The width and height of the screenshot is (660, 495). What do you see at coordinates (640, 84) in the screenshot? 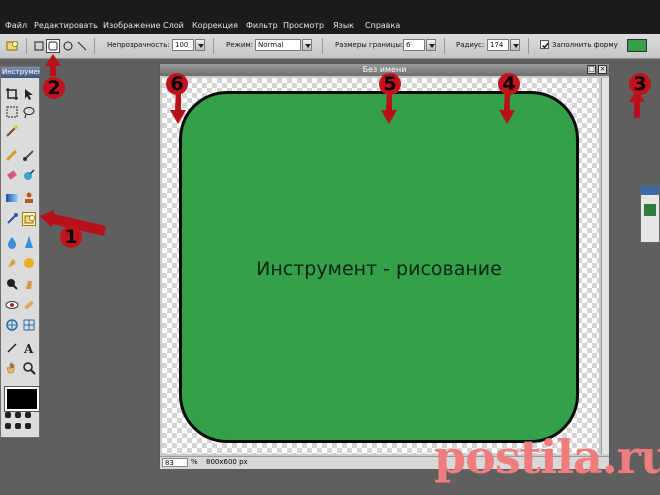
I see `annotation-badge-3: 3` at bounding box center [640, 84].